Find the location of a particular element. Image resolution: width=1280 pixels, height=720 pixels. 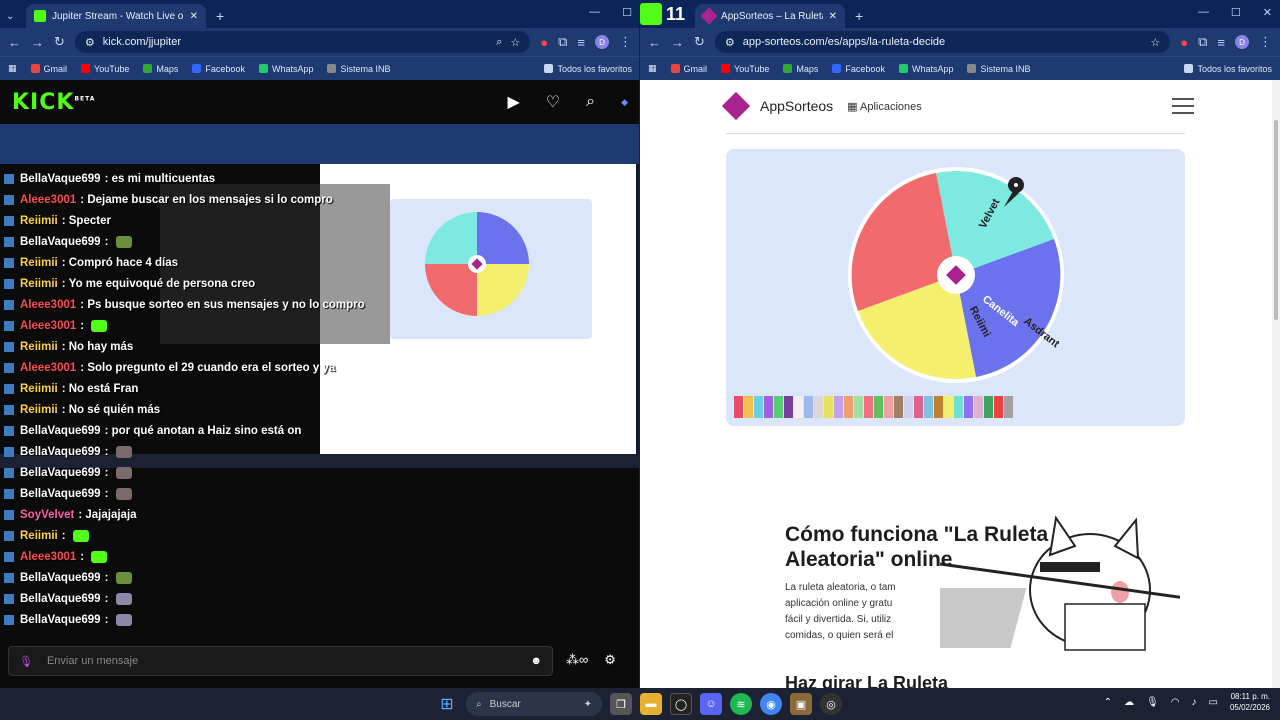

tab-search-icon: ⌄ is located at coordinates (10, 19).